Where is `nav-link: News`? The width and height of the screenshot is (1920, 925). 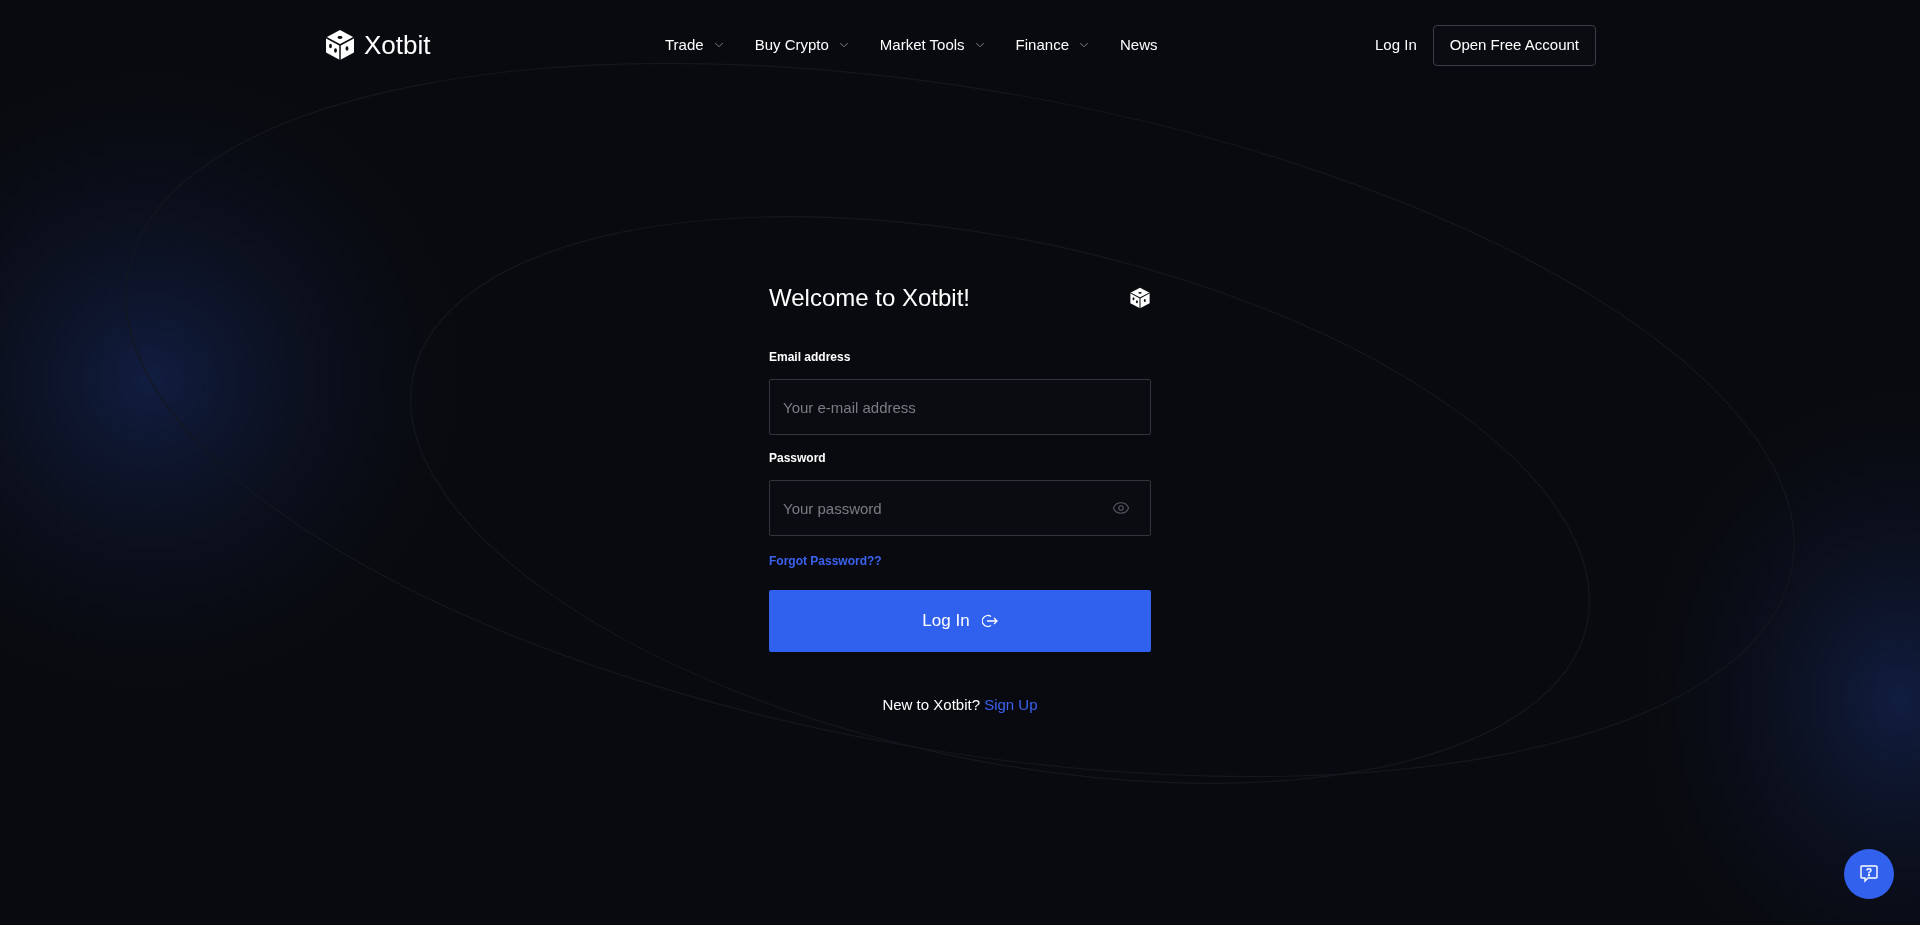
nav-link: News is located at coordinates (1139, 45).